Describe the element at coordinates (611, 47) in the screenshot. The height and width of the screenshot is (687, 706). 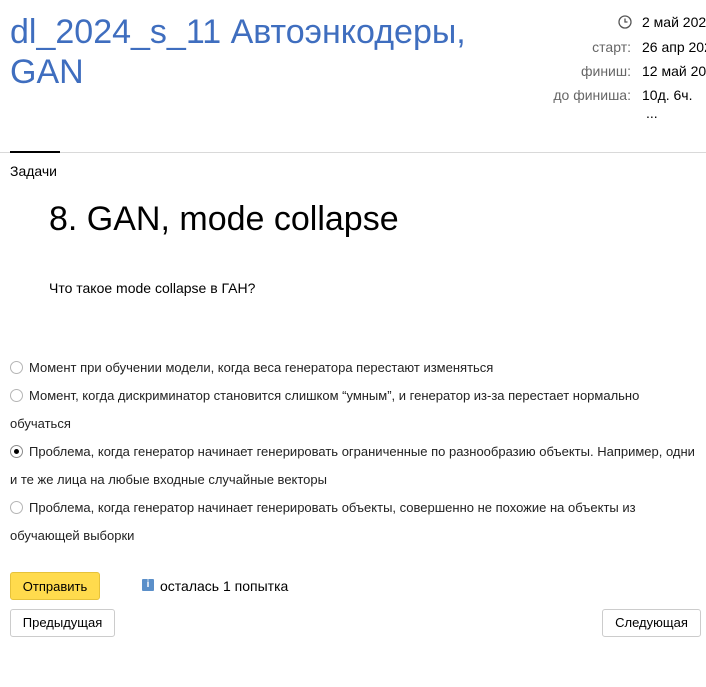
I see `start-label: старт:` at that location.